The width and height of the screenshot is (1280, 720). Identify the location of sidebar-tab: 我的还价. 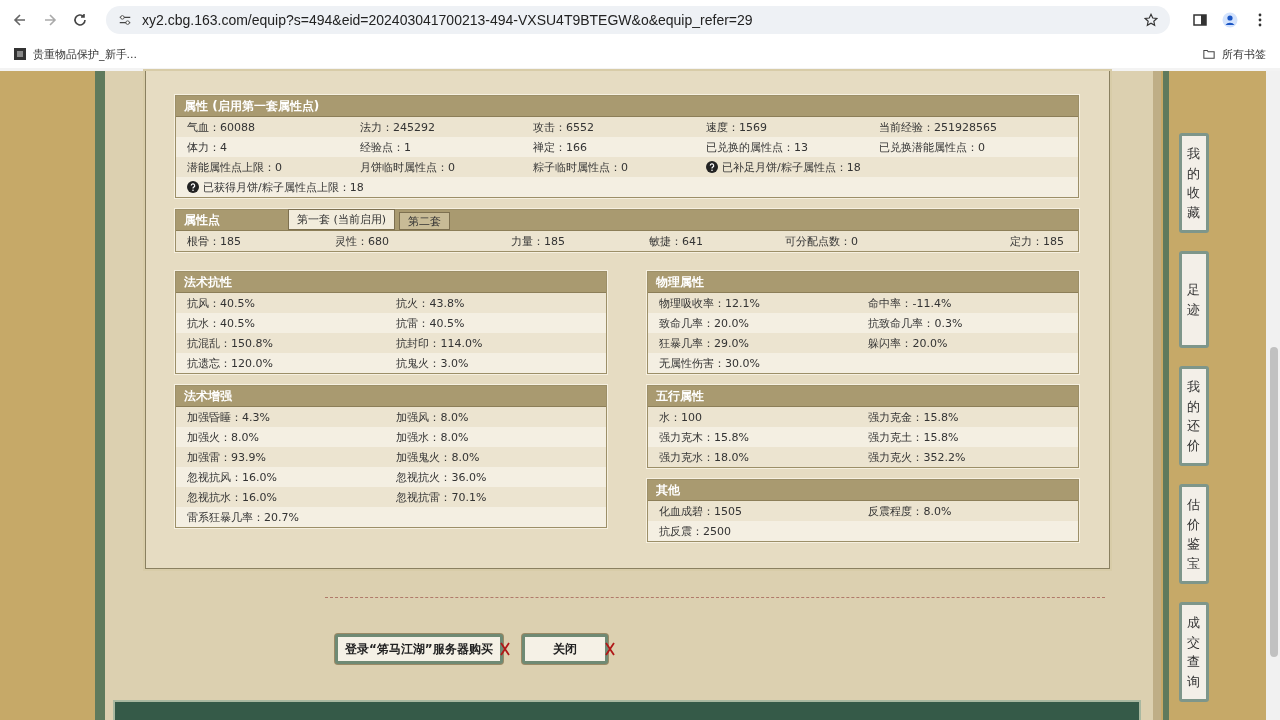
(1193, 416).